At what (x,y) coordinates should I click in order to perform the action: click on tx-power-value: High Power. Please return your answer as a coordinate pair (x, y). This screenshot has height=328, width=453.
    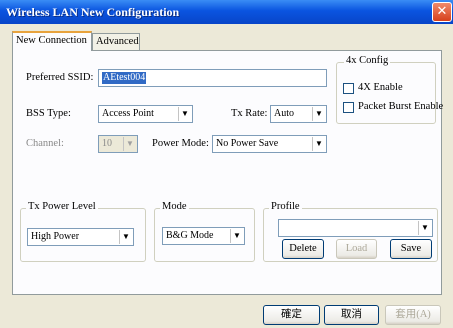
    Looking at the image, I should click on (55, 236).